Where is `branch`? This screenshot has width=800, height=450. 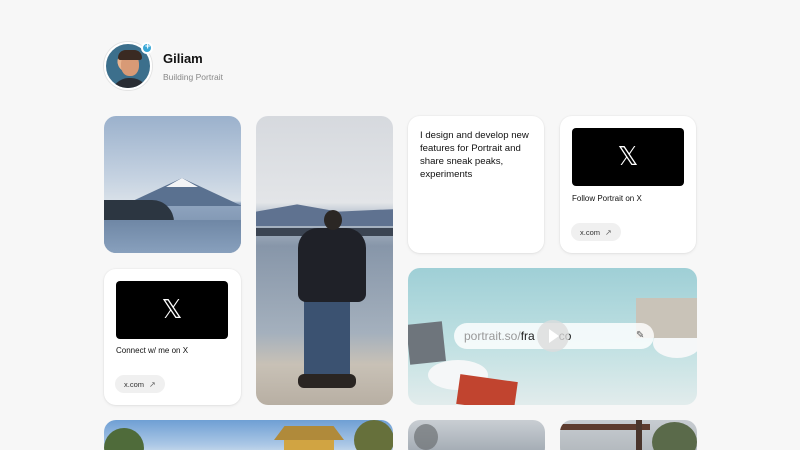 branch is located at coordinates (426, 437).